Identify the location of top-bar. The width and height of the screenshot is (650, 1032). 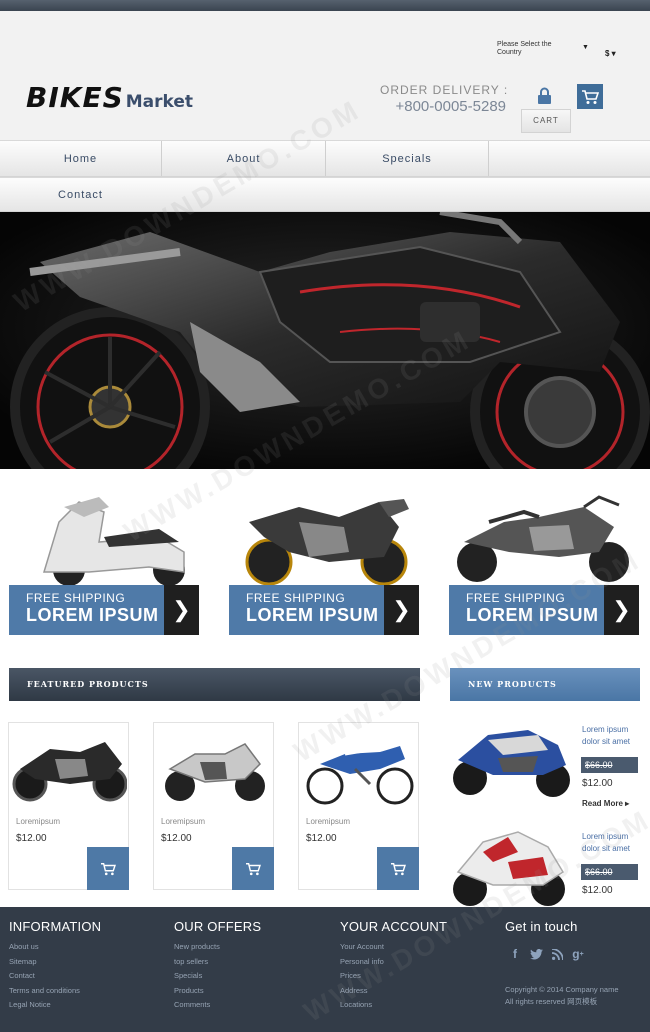
(325, 5).